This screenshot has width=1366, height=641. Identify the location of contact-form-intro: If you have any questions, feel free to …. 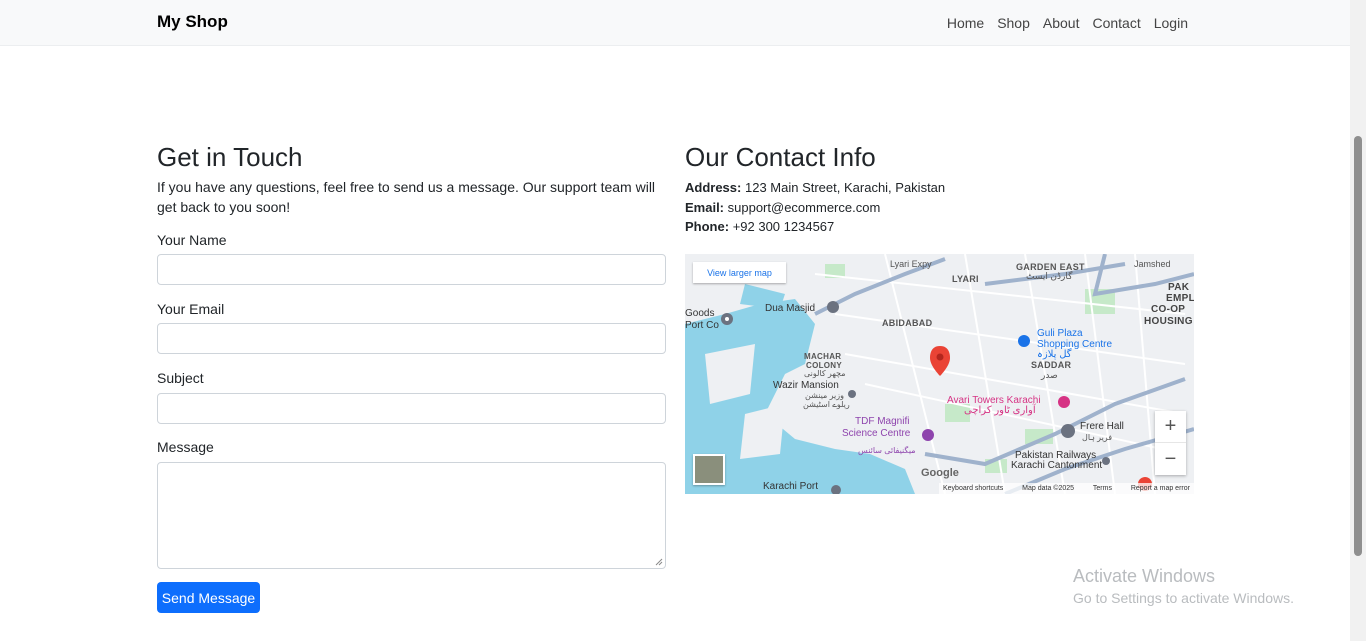
(406, 197).